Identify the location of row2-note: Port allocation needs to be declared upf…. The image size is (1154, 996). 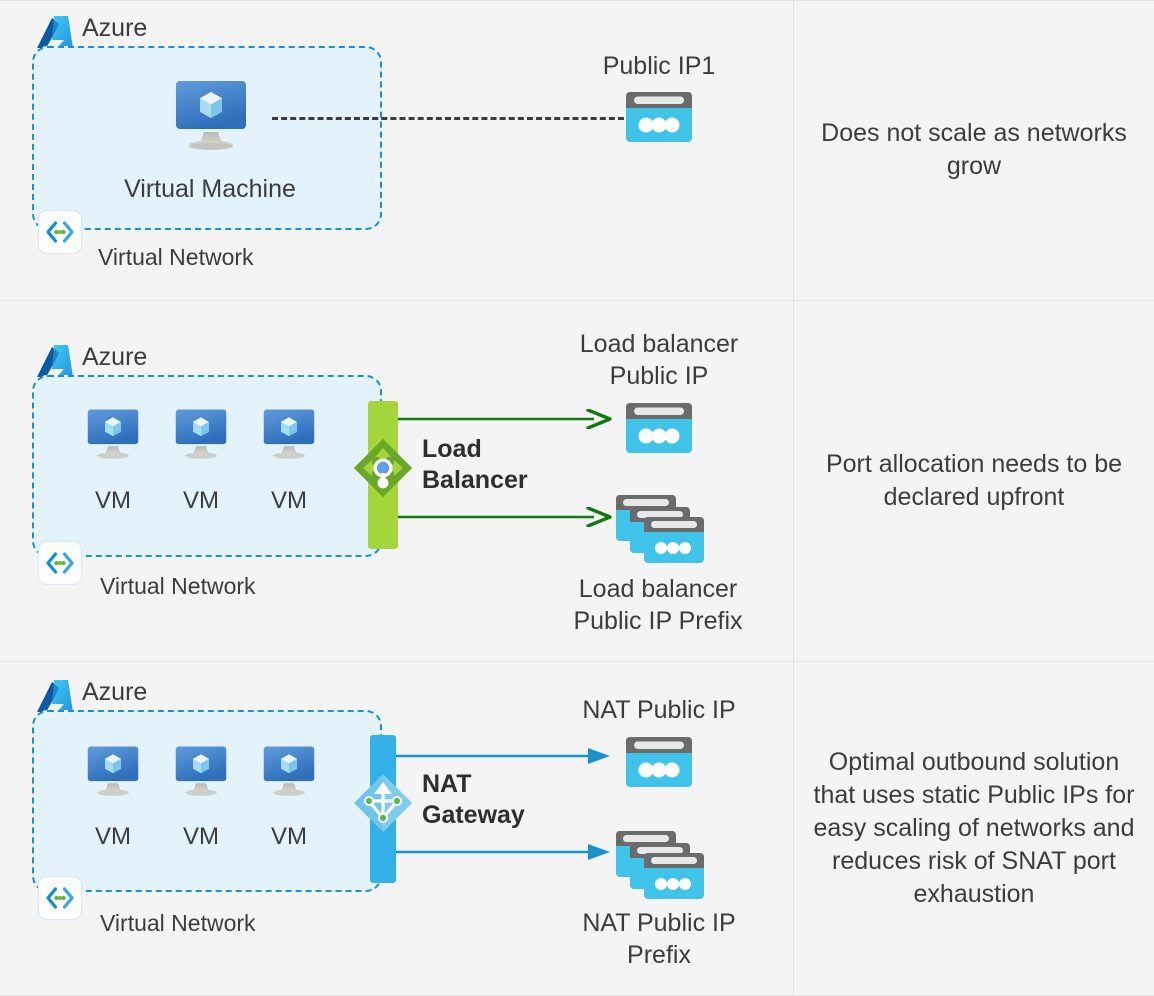
(974, 480).